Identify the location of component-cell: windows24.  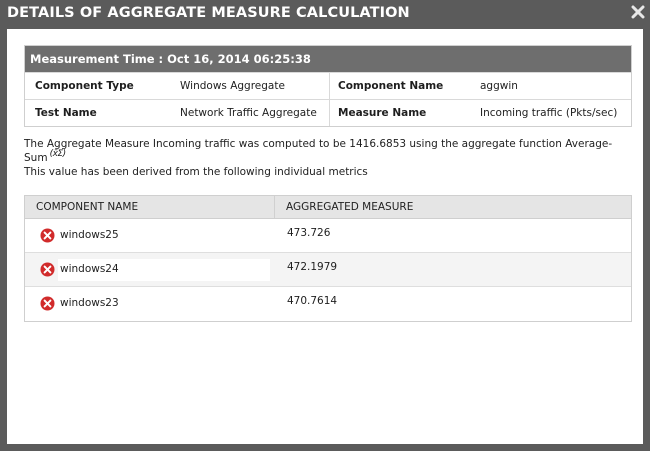
(150, 269).